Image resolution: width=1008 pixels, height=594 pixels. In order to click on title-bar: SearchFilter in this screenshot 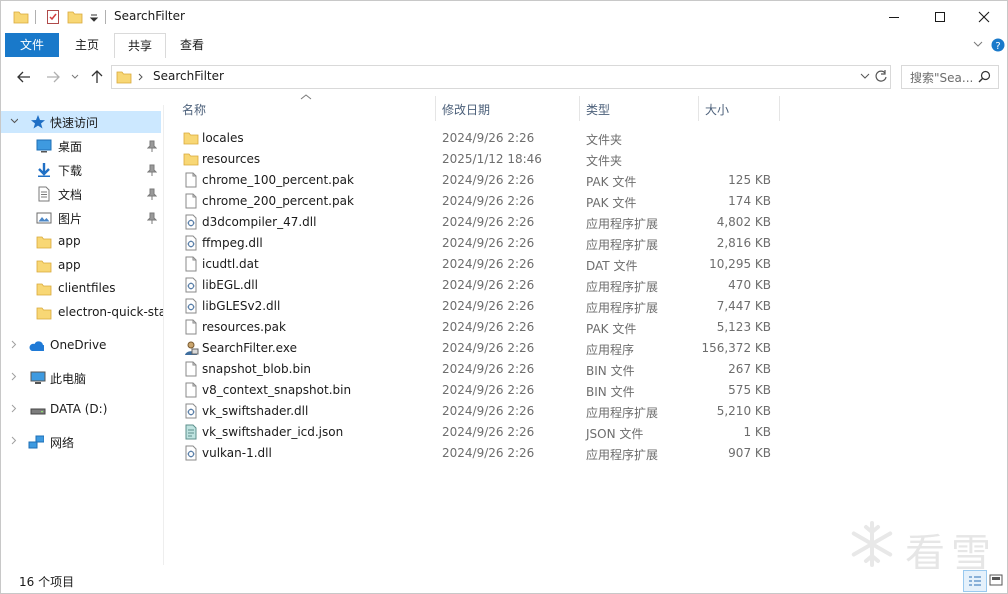, I will do `click(504, 17)`.